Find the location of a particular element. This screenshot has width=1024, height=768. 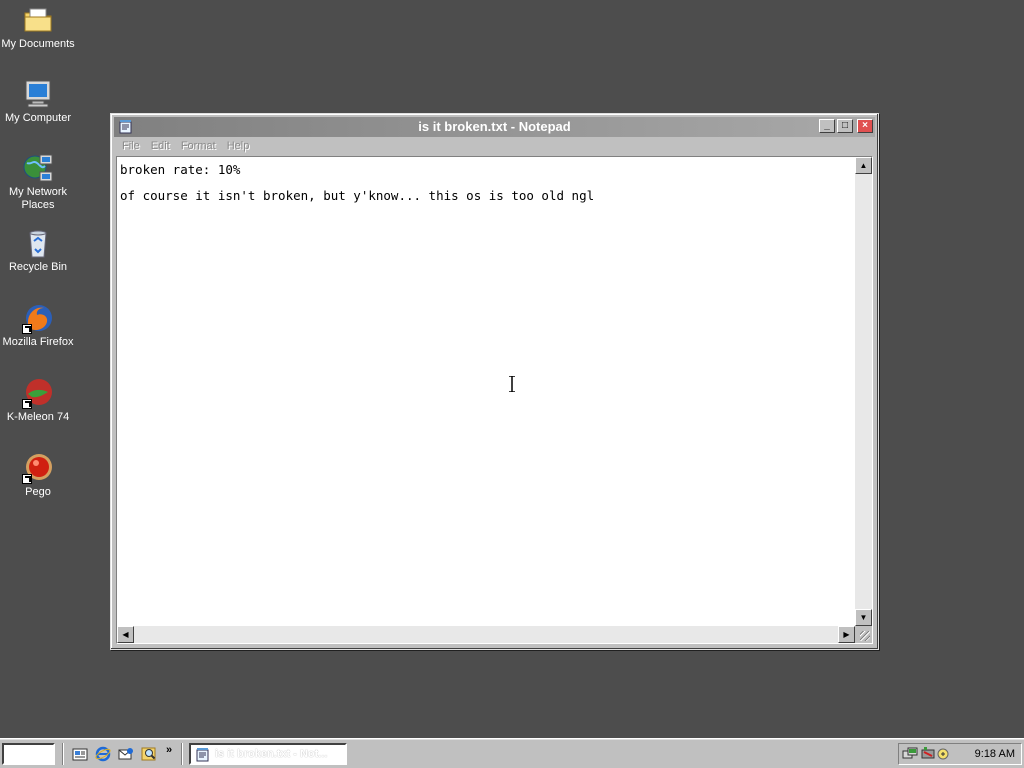

search-icon is located at coordinates (149, 754).